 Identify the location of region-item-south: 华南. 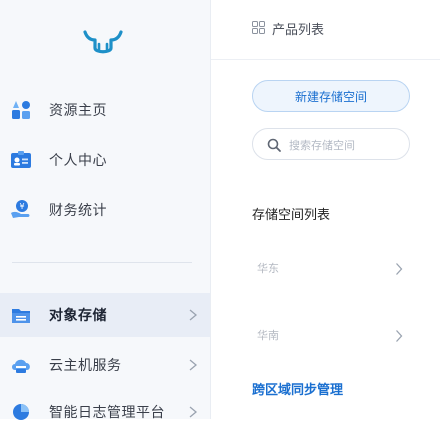
(332, 335).